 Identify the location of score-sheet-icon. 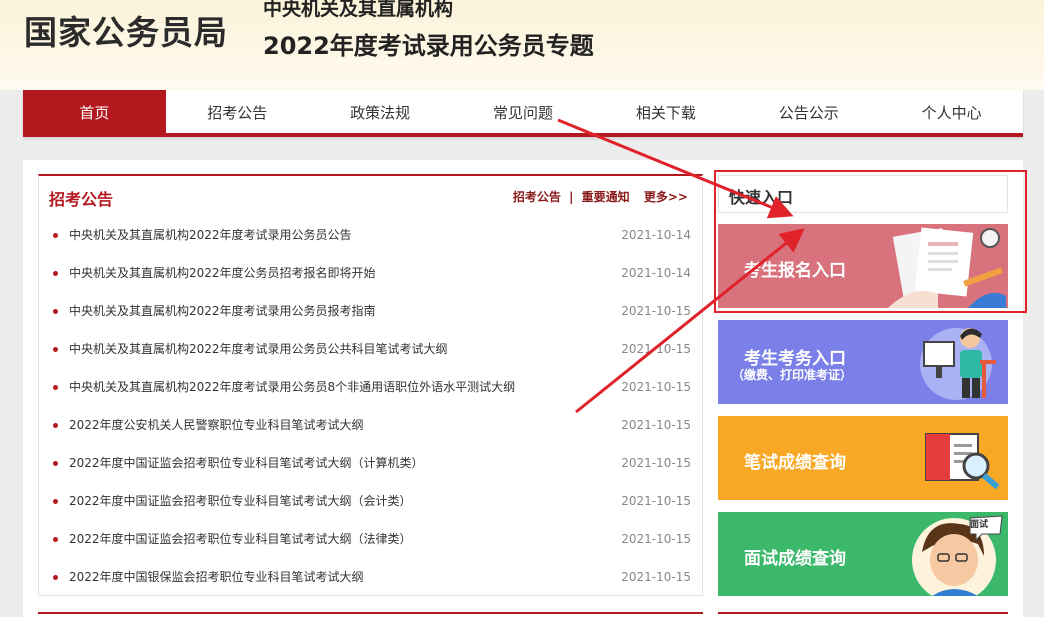
(962, 461).